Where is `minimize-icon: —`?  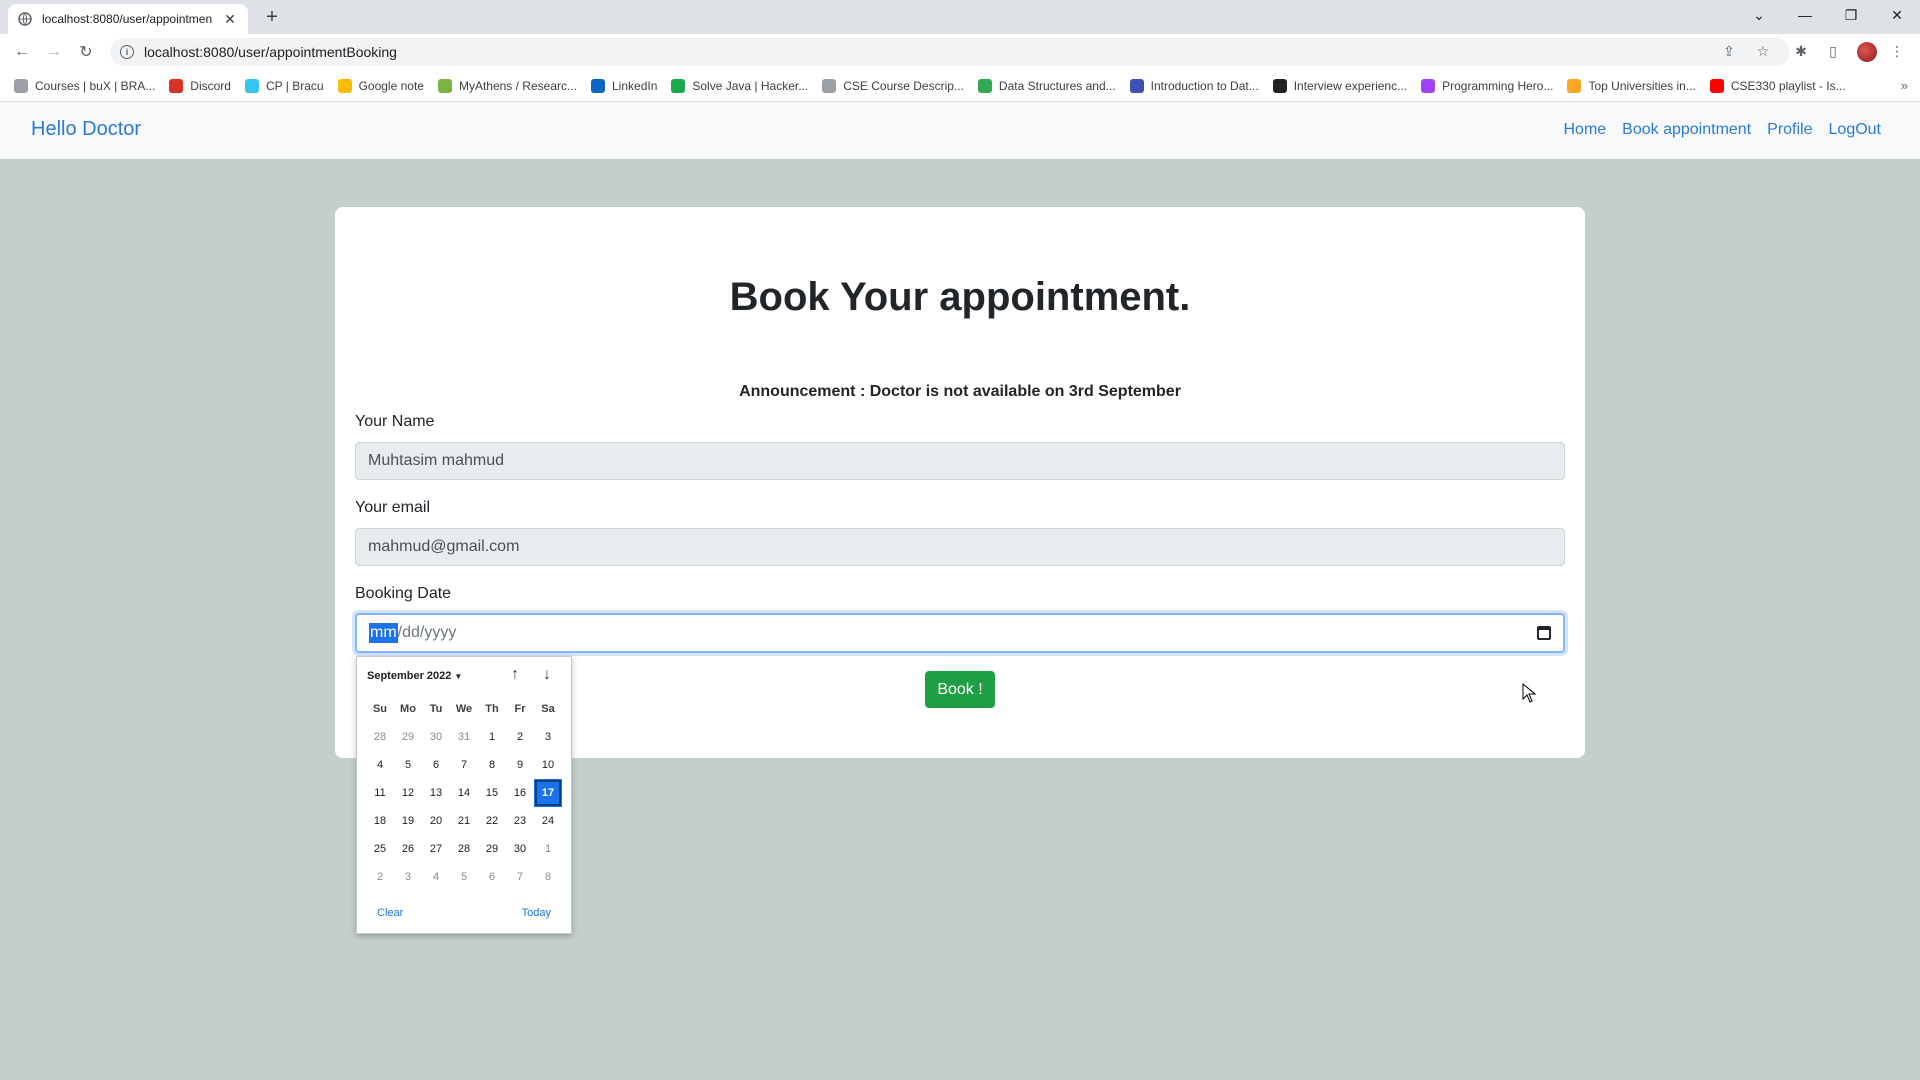
minimize-icon: — is located at coordinates (1805, 15).